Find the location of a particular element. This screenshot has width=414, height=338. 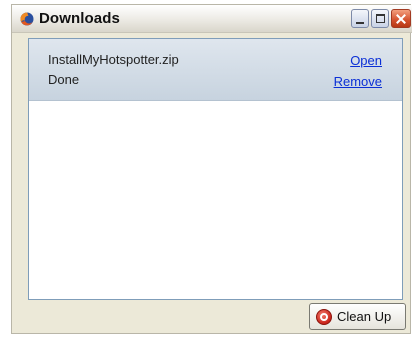

clean-up-label: Clean Up is located at coordinates (364, 316).